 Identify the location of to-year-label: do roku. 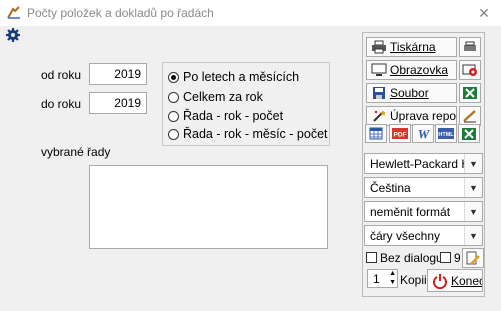
(61, 104).